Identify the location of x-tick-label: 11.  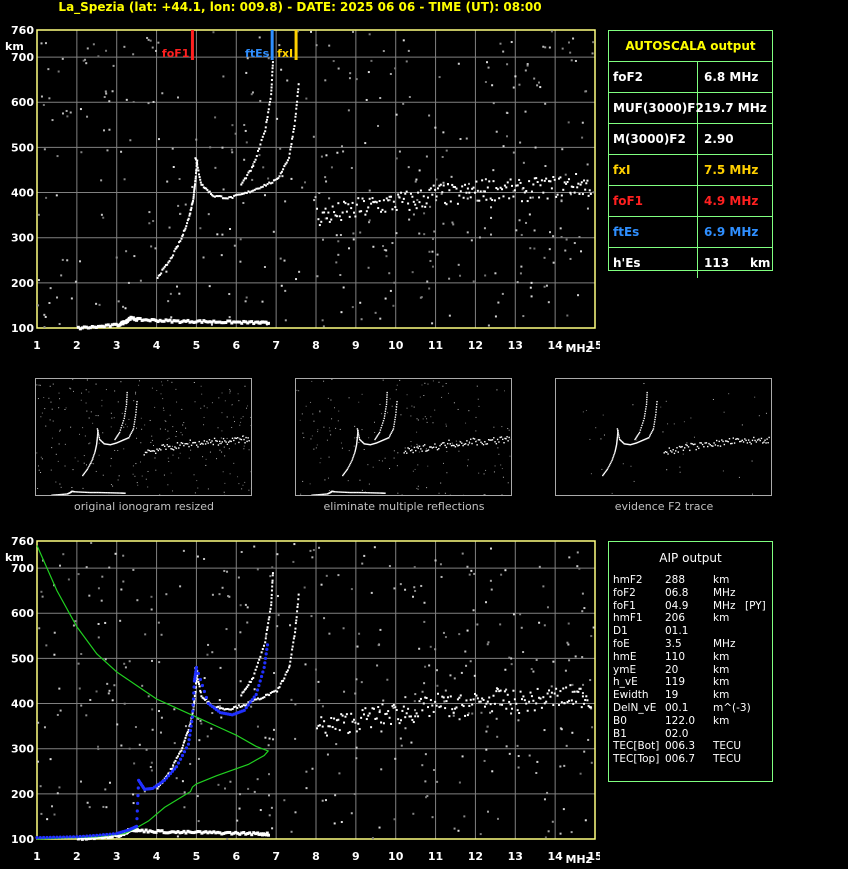
(435, 856).